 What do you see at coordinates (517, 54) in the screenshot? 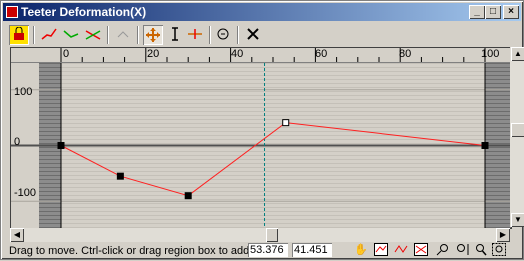
I see `scroll-up-arrow-icon: ▲` at bounding box center [517, 54].